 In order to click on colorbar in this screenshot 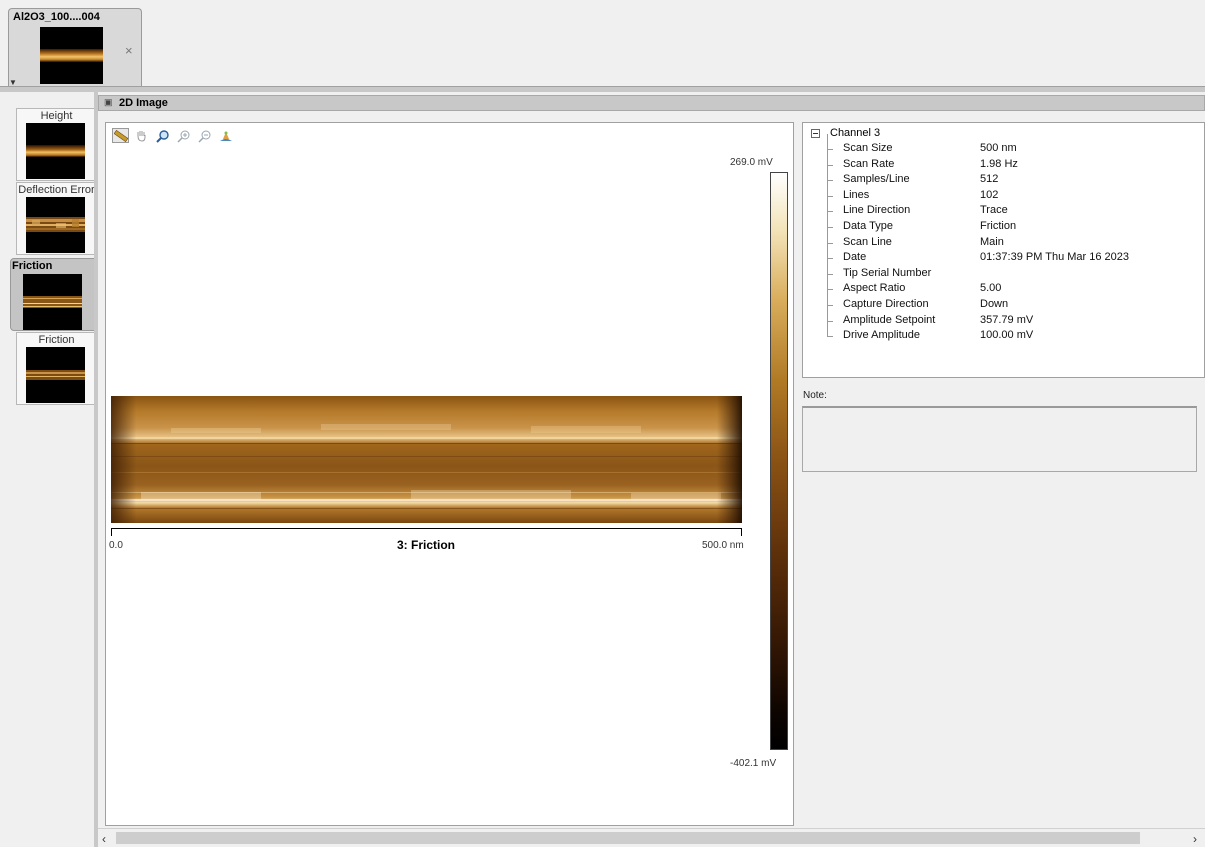, I will do `click(779, 461)`.